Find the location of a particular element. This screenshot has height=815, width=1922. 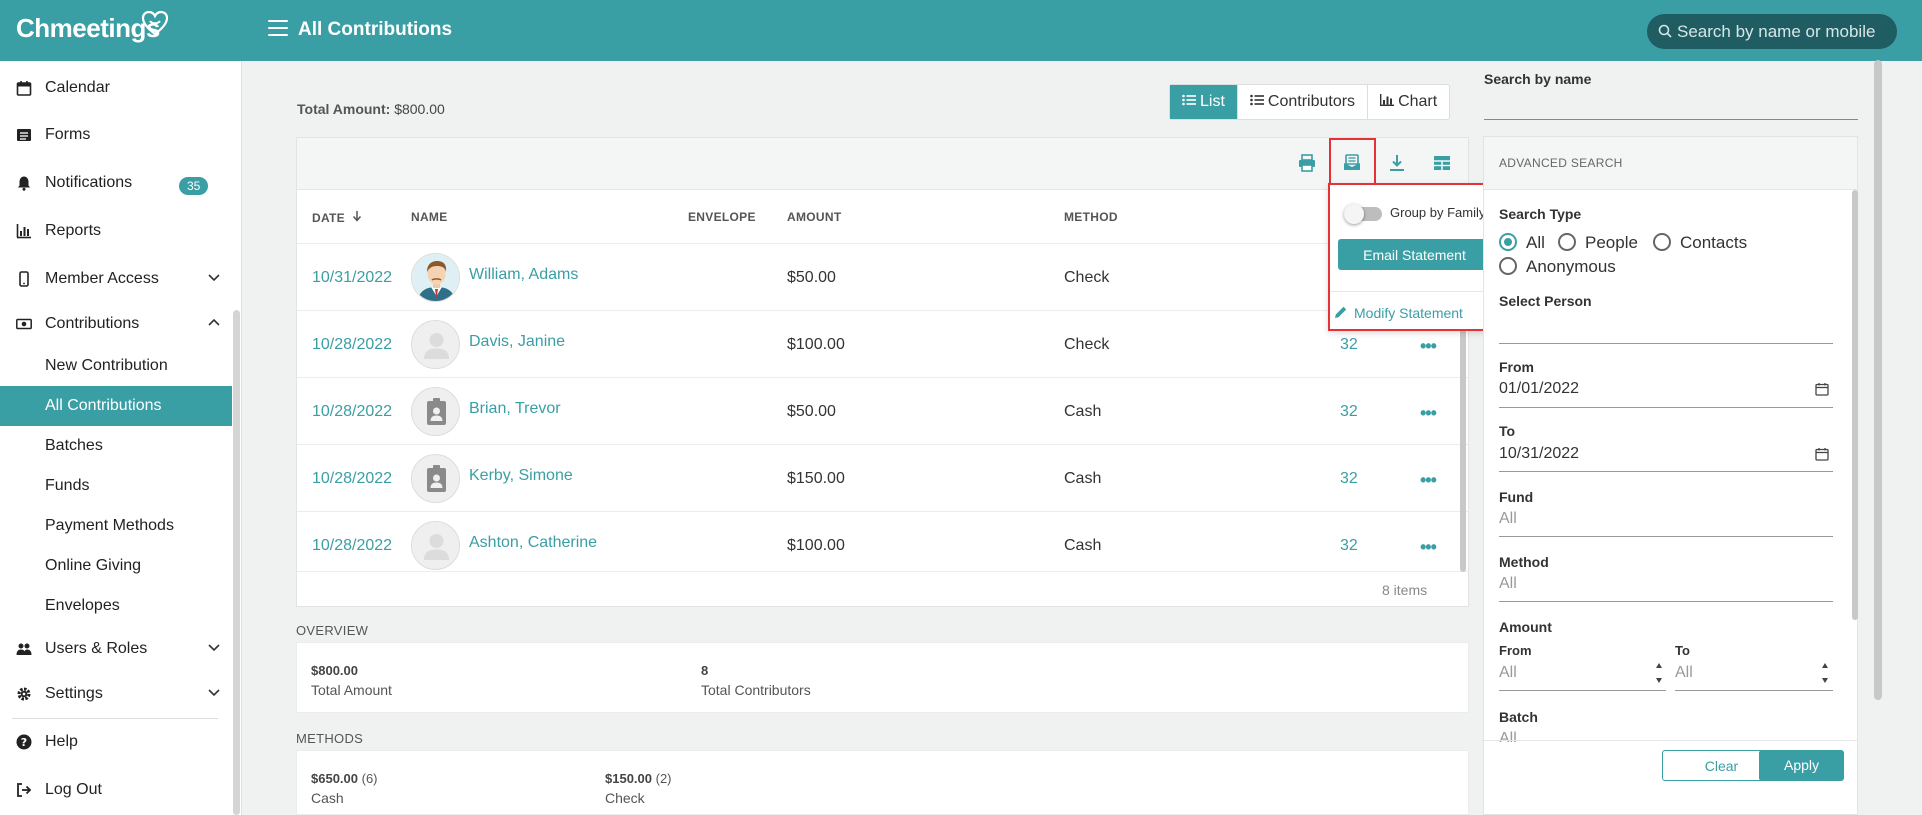

sidebar-item-forms: Forms is located at coordinates (115, 135).